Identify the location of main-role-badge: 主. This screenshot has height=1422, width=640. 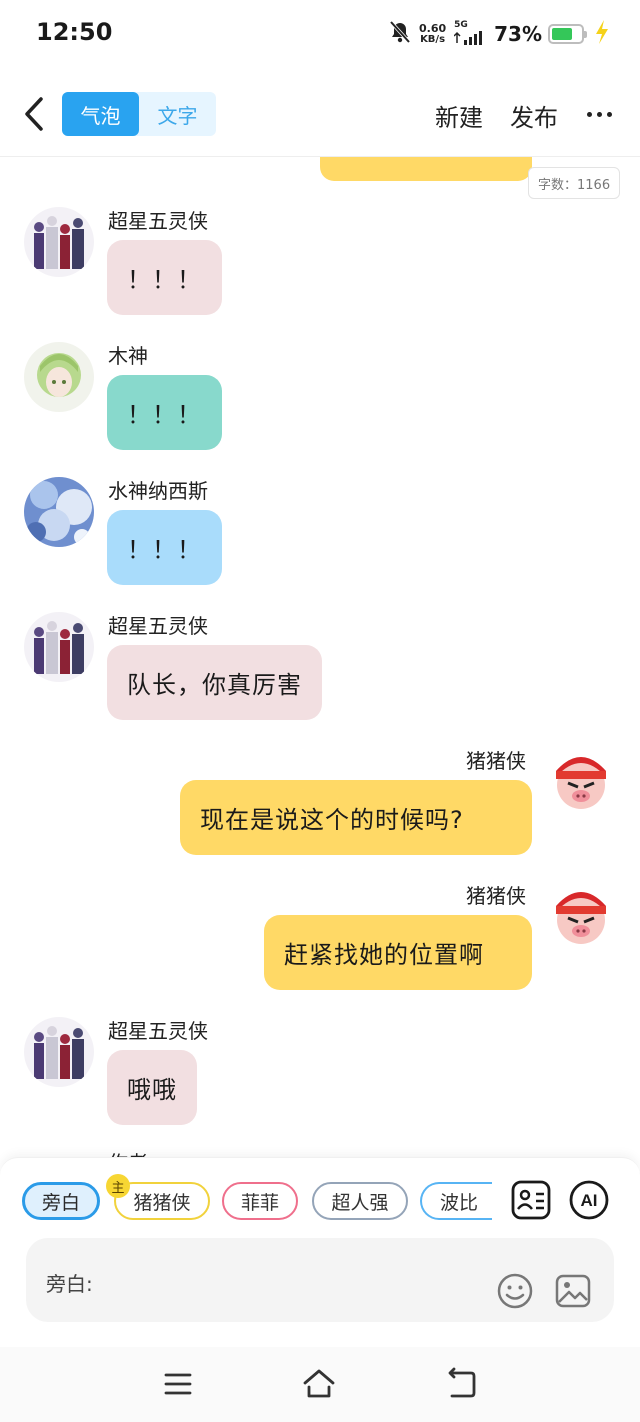
(118, 1186).